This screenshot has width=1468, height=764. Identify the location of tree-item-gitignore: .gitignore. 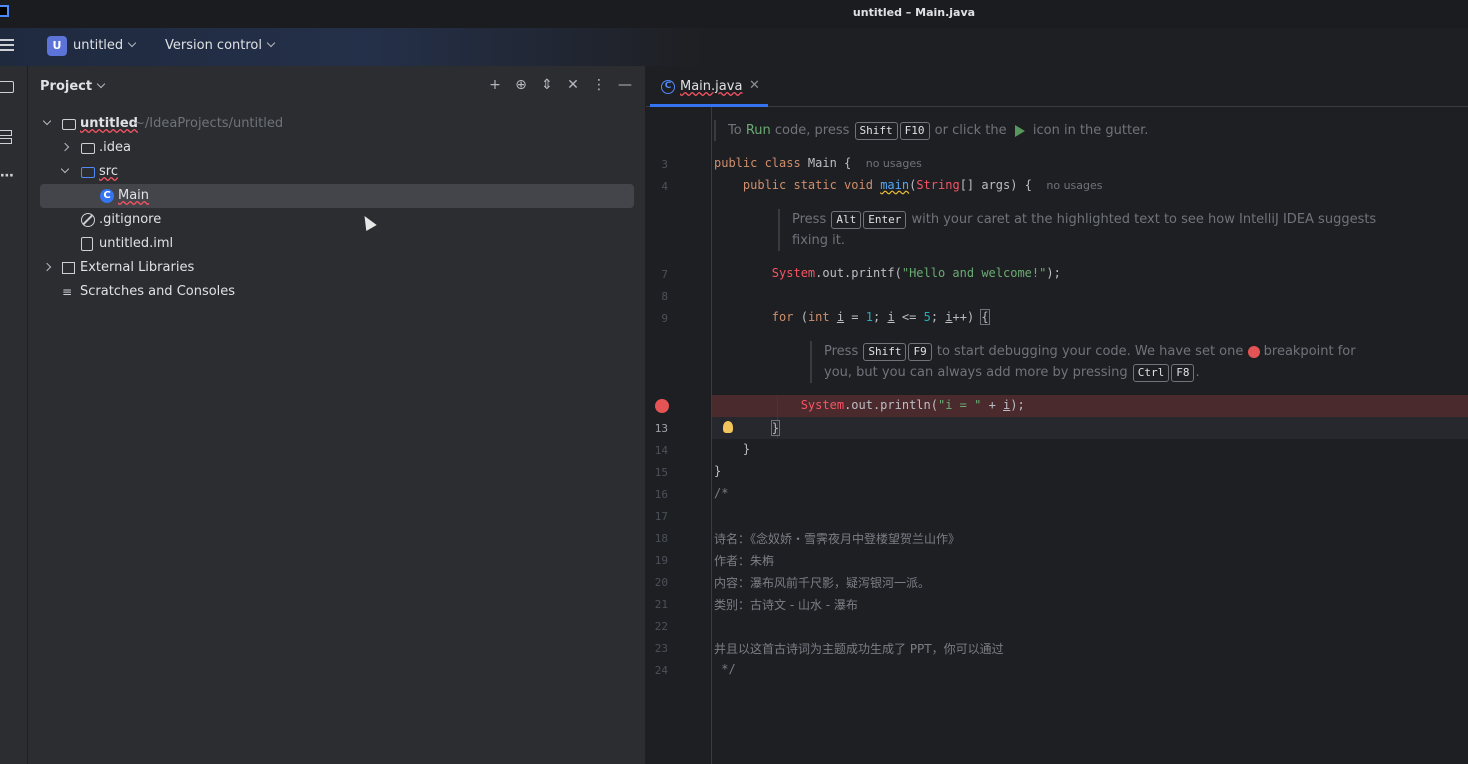
(337, 220).